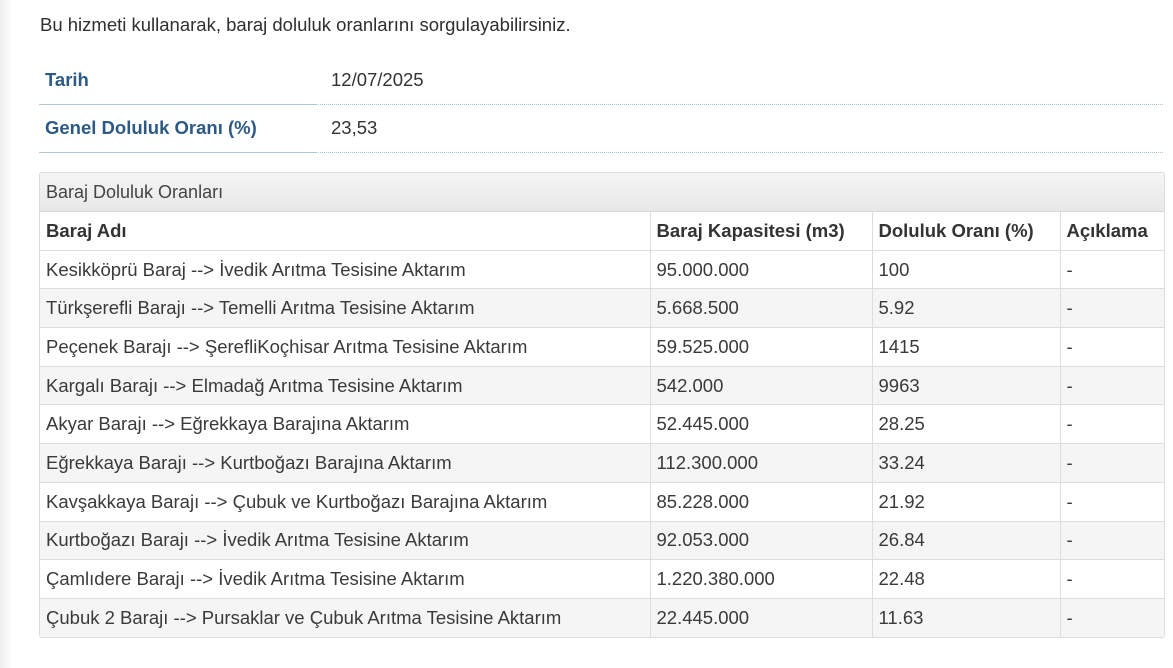 This screenshot has width=1173, height=668. I want to click on capacity-cell: 85.228.000, so click(761, 501).